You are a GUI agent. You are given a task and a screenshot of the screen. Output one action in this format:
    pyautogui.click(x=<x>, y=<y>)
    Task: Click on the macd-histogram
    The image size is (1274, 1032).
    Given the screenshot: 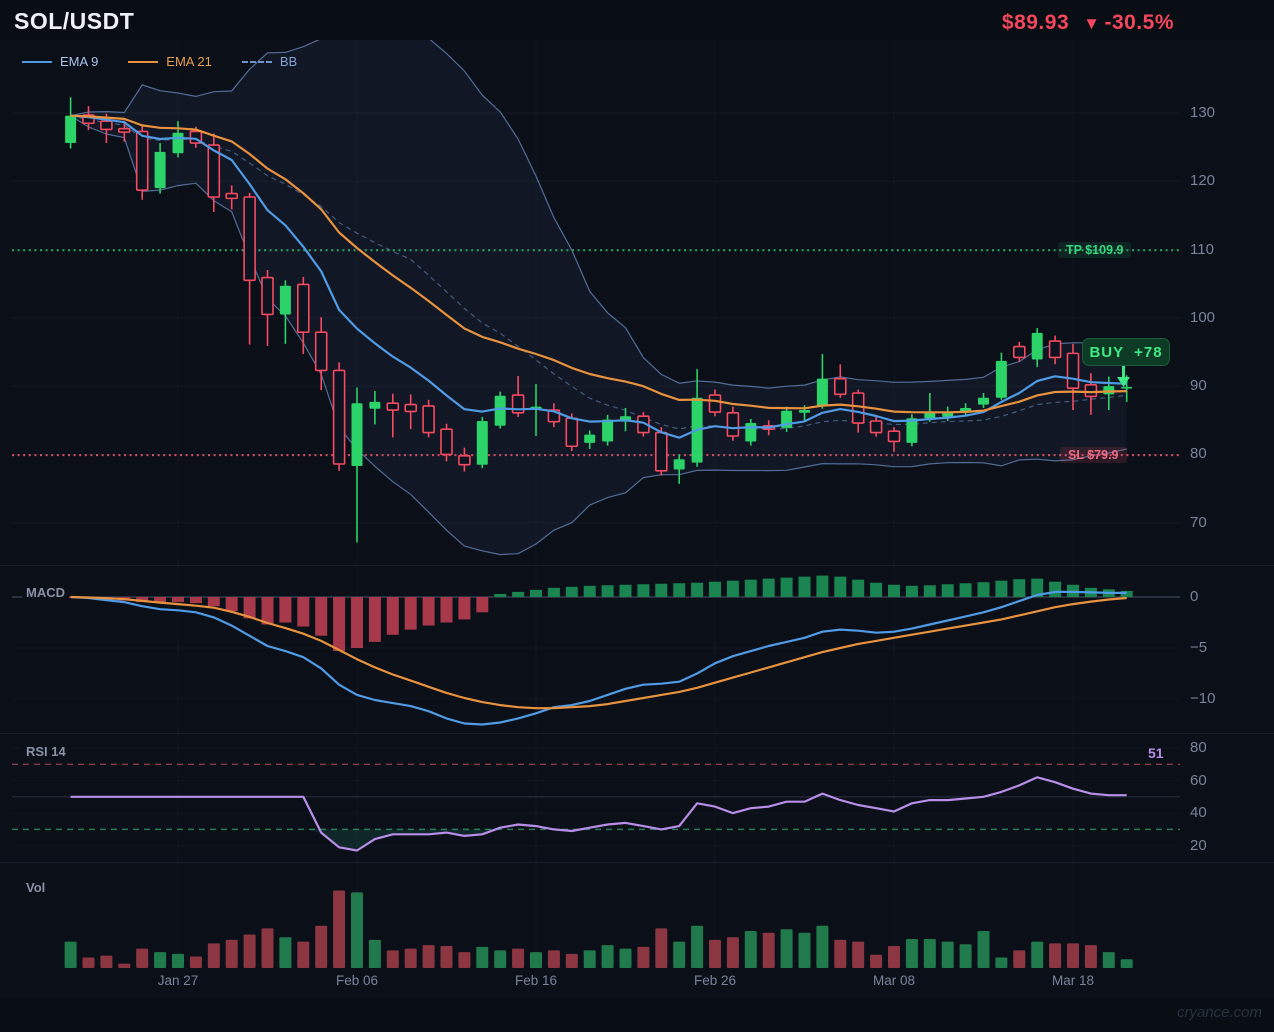 What is the action you would take?
    pyautogui.click(x=598, y=613)
    